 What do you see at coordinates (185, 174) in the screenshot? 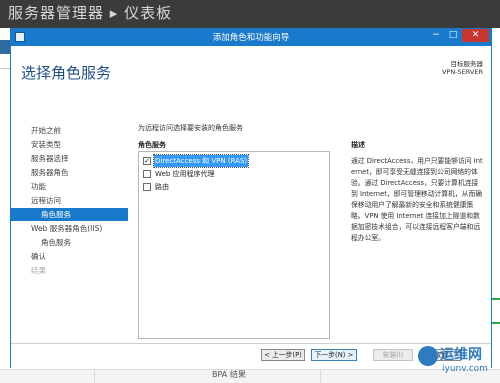
I see `role-service-label: Web 应用程序代理` at bounding box center [185, 174].